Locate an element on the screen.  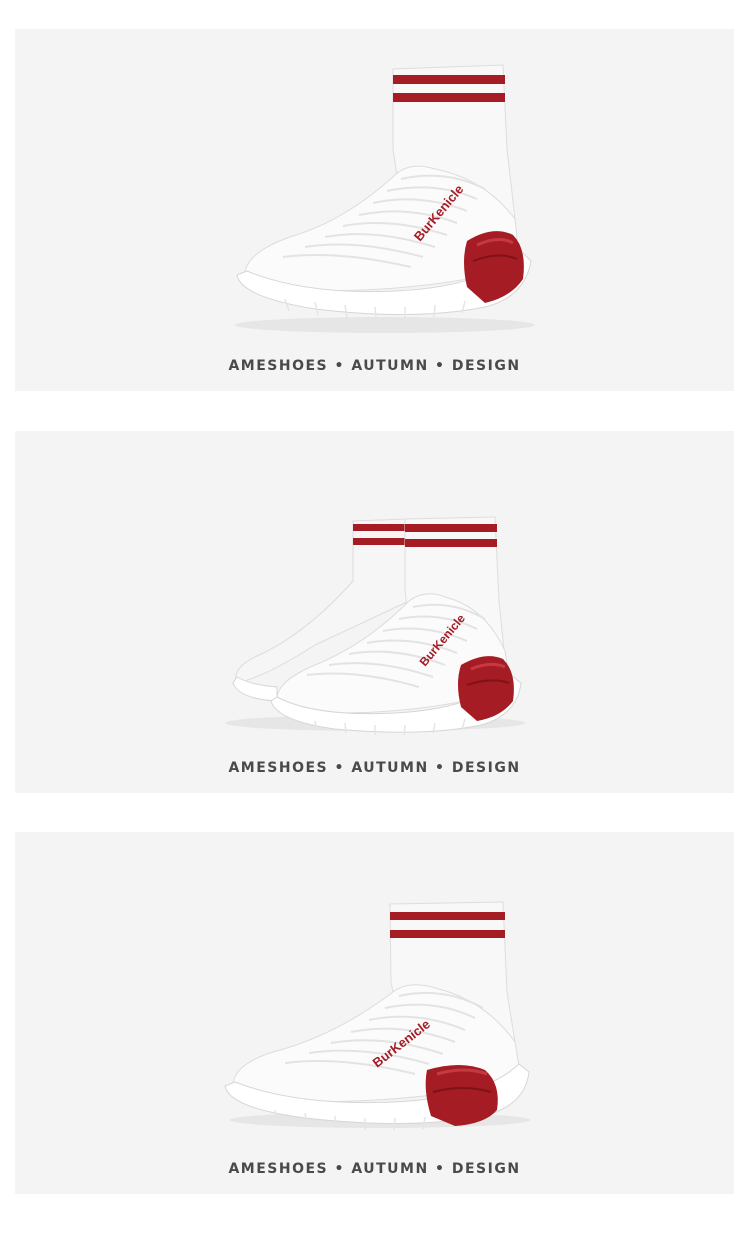
sock-sneaker-pair-image: BurKenicle is located at coordinates (375, 626).